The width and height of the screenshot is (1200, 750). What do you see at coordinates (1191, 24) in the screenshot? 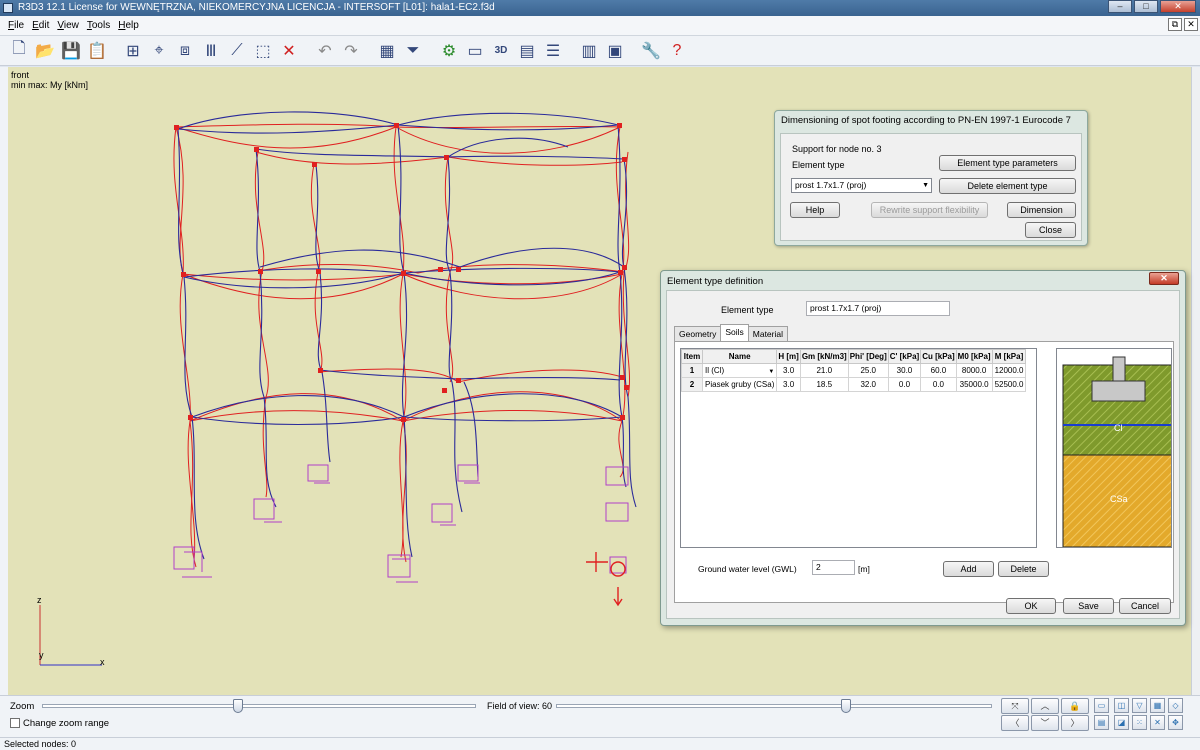
I see `mdi-close-button: ✕` at bounding box center [1191, 24].